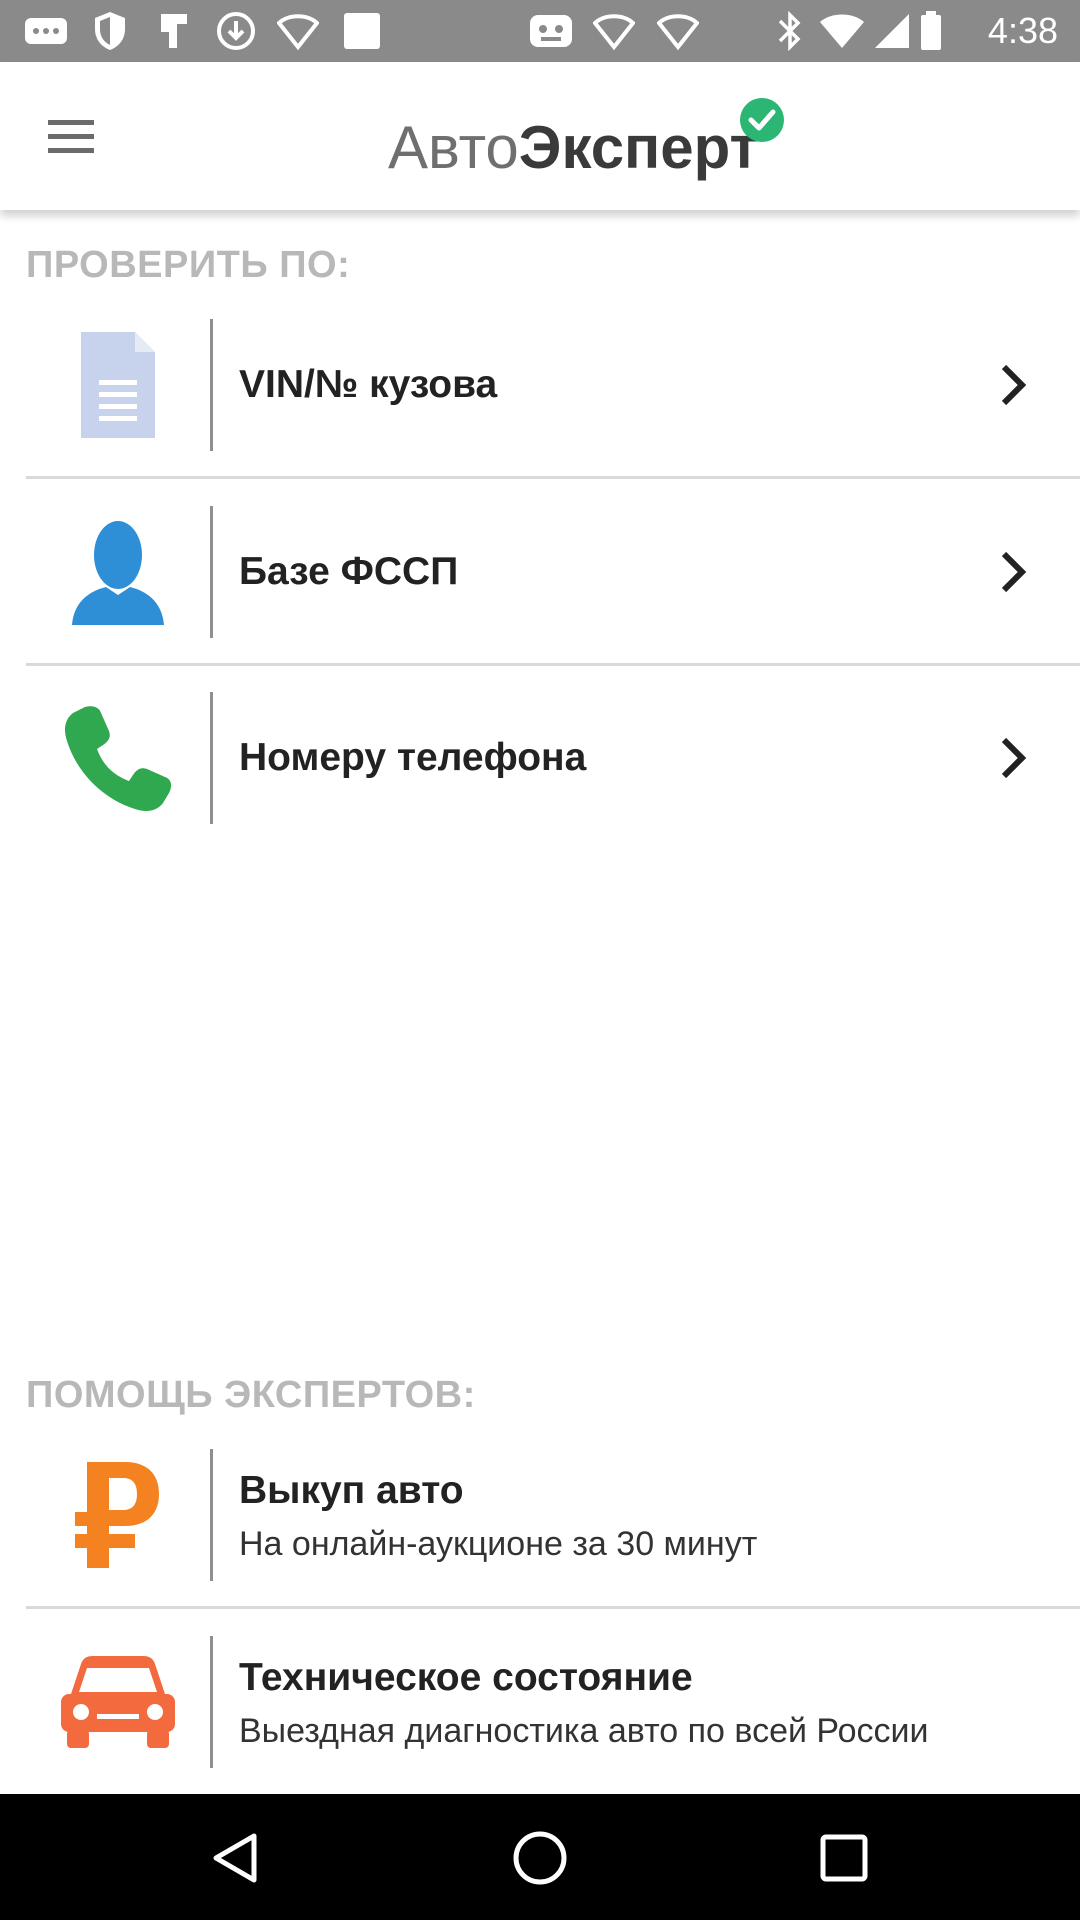 The height and width of the screenshot is (1920, 1080). I want to click on check-item-label: VIN/№ кузова, so click(368, 384).